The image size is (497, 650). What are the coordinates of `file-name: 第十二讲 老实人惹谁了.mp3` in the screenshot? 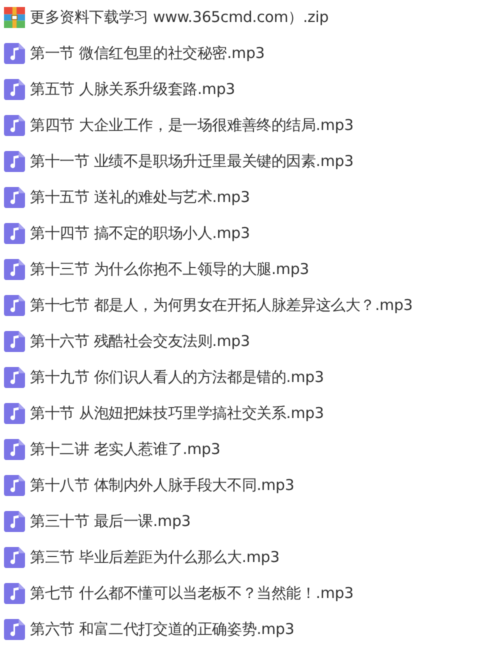 It's located at (125, 449).